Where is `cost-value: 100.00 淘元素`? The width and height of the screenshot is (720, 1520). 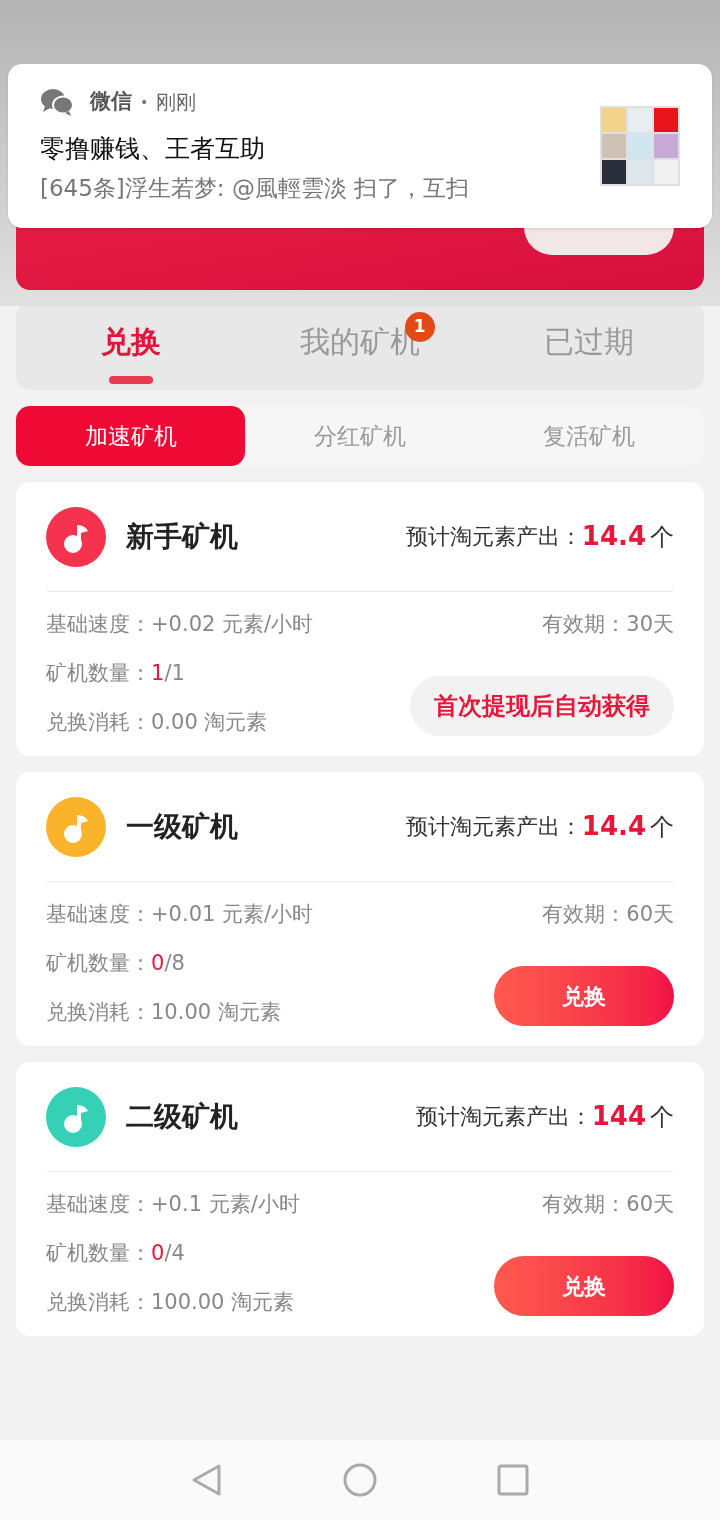 cost-value: 100.00 淘元素 is located at coordinates (223, 1302).